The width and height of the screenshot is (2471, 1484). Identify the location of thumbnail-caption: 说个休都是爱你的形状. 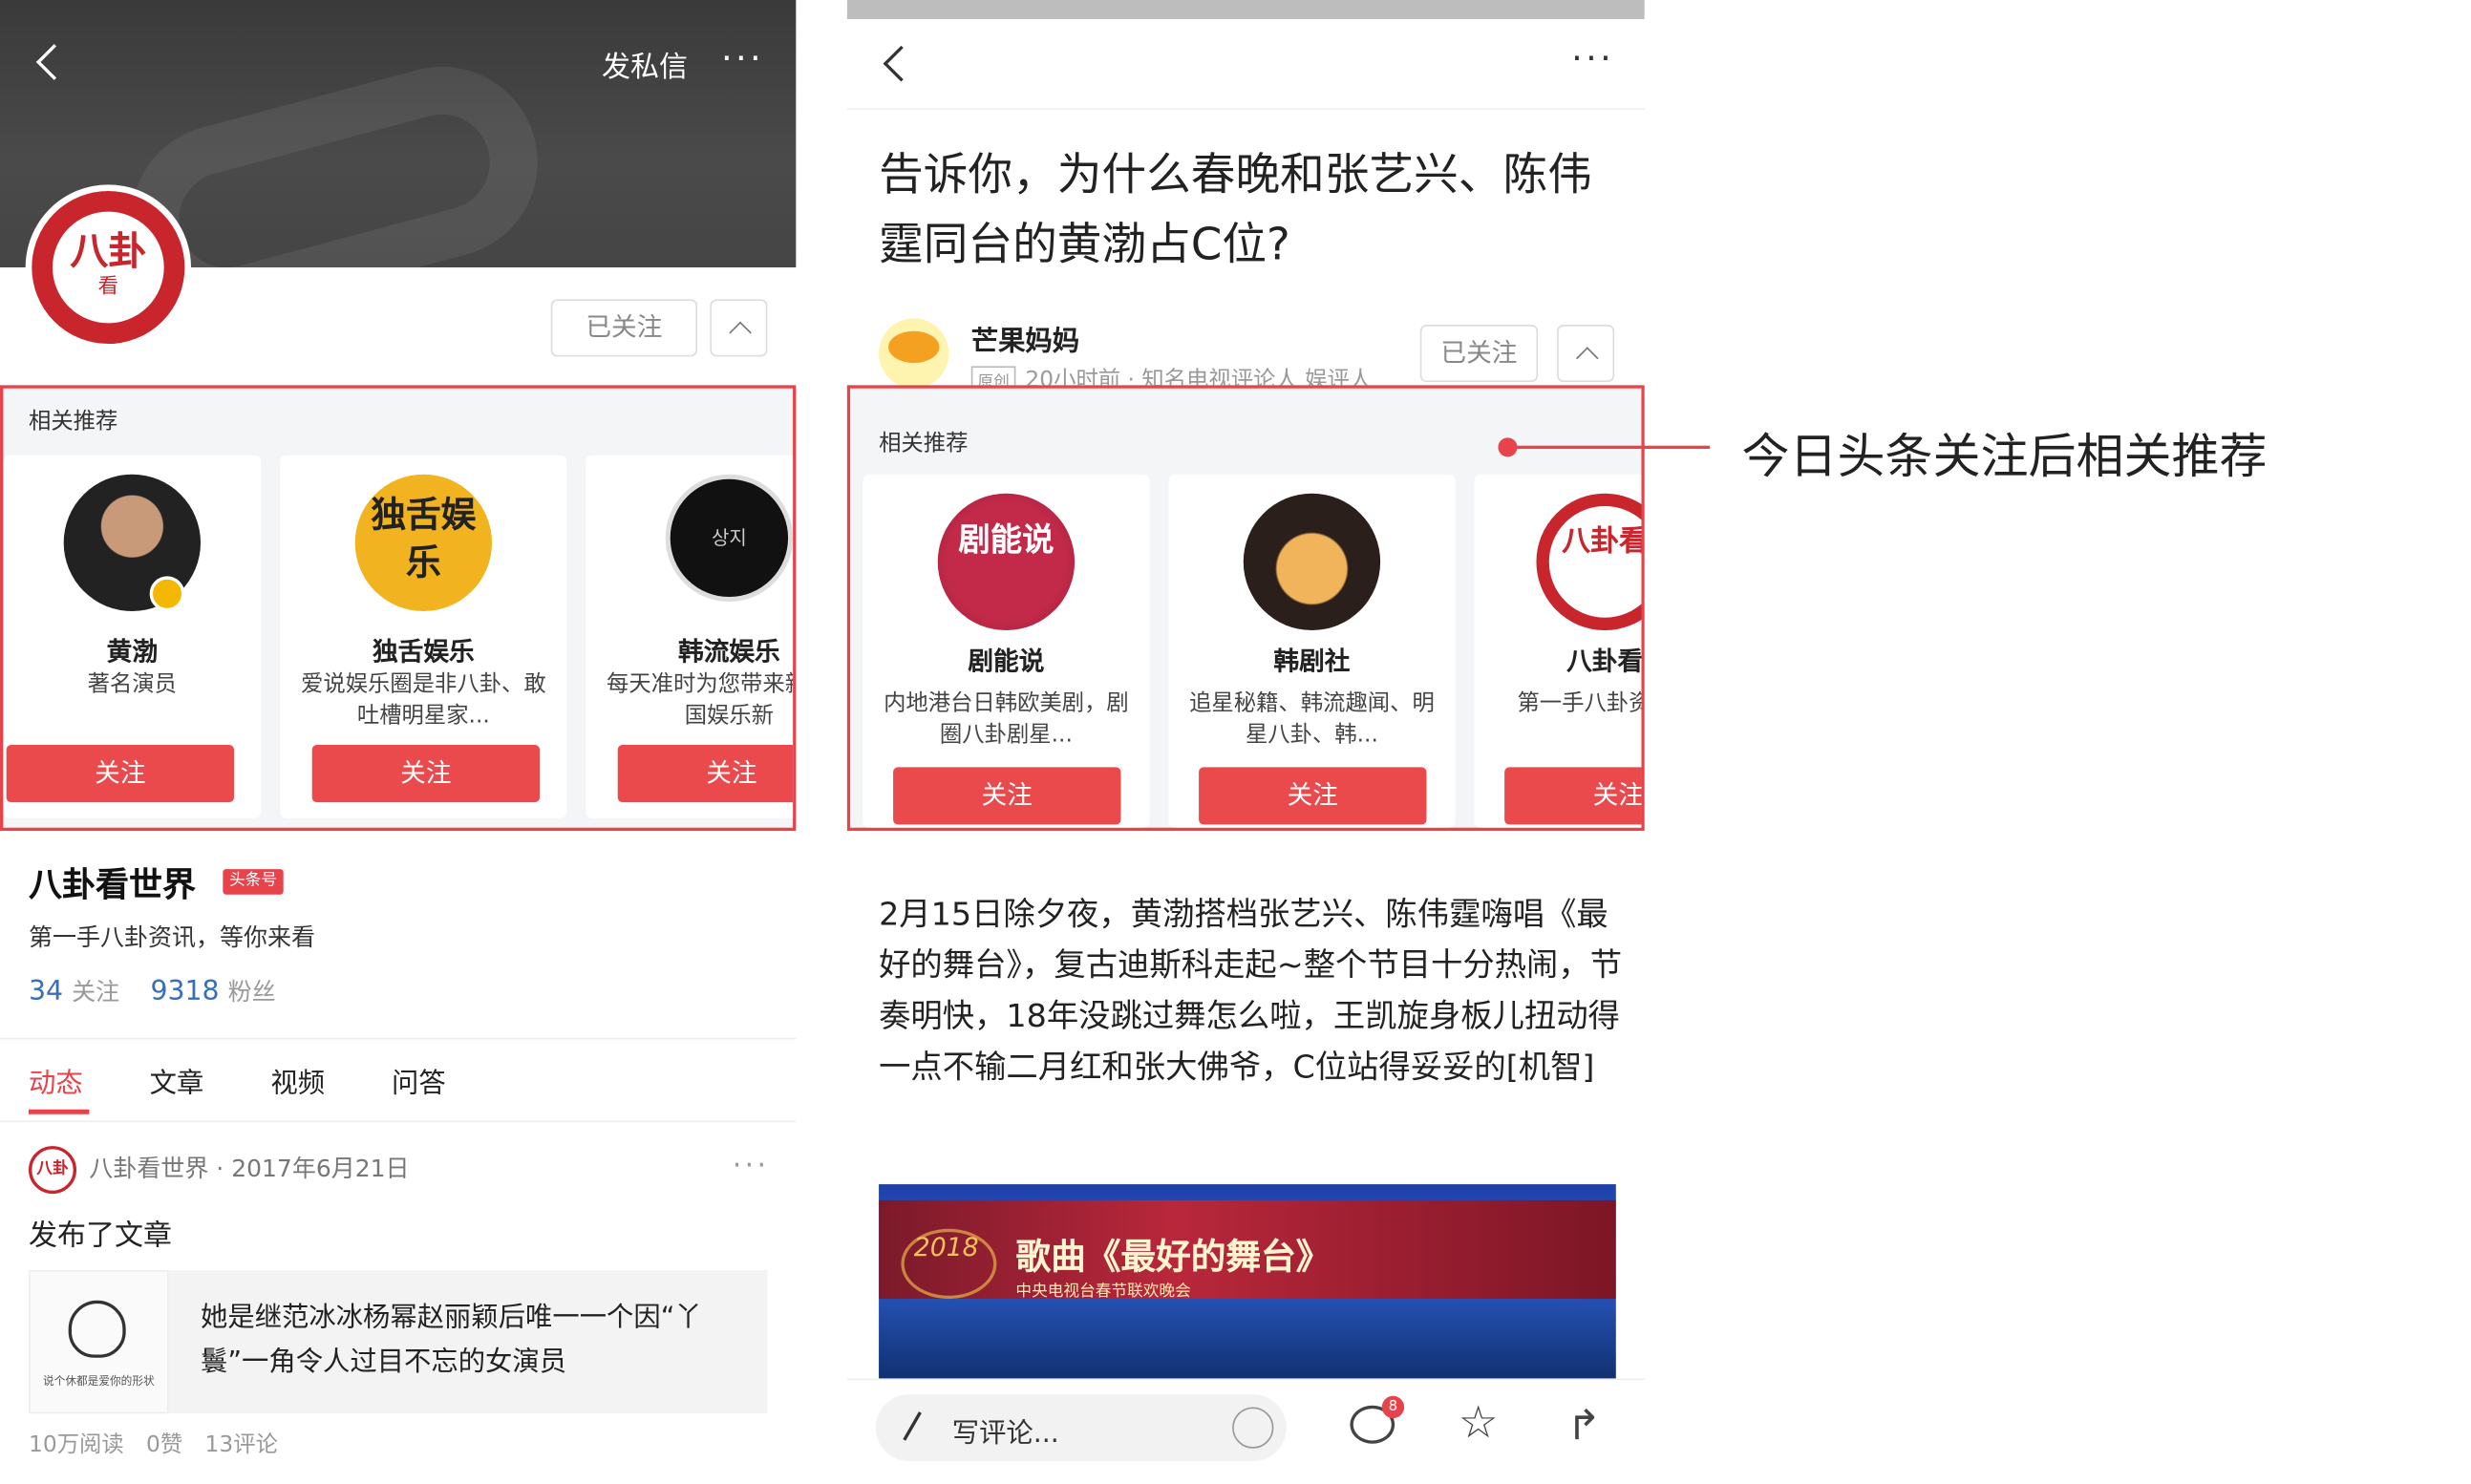
(99, 1382).